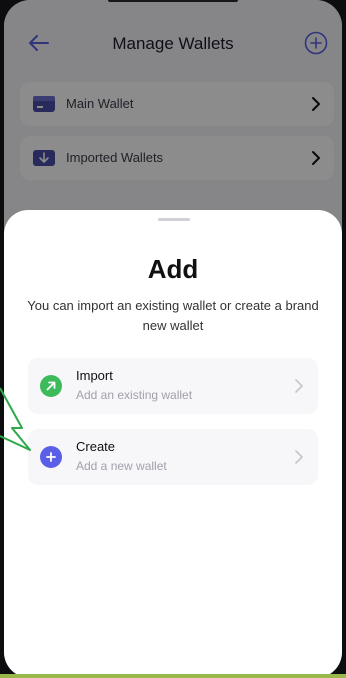  Describe the element at coordinates (174, 219) in the screenshot. I see `sheet-drag-handle` at that location.